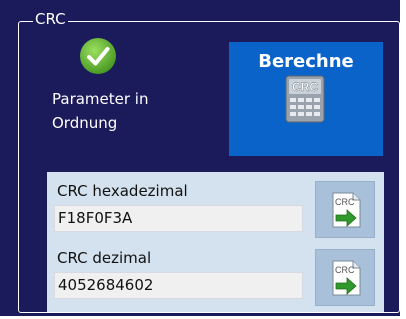  Describe the element at coordinates (50, 19) in the screenshot. I see `crc-groupbox-title: CRC` at that location.